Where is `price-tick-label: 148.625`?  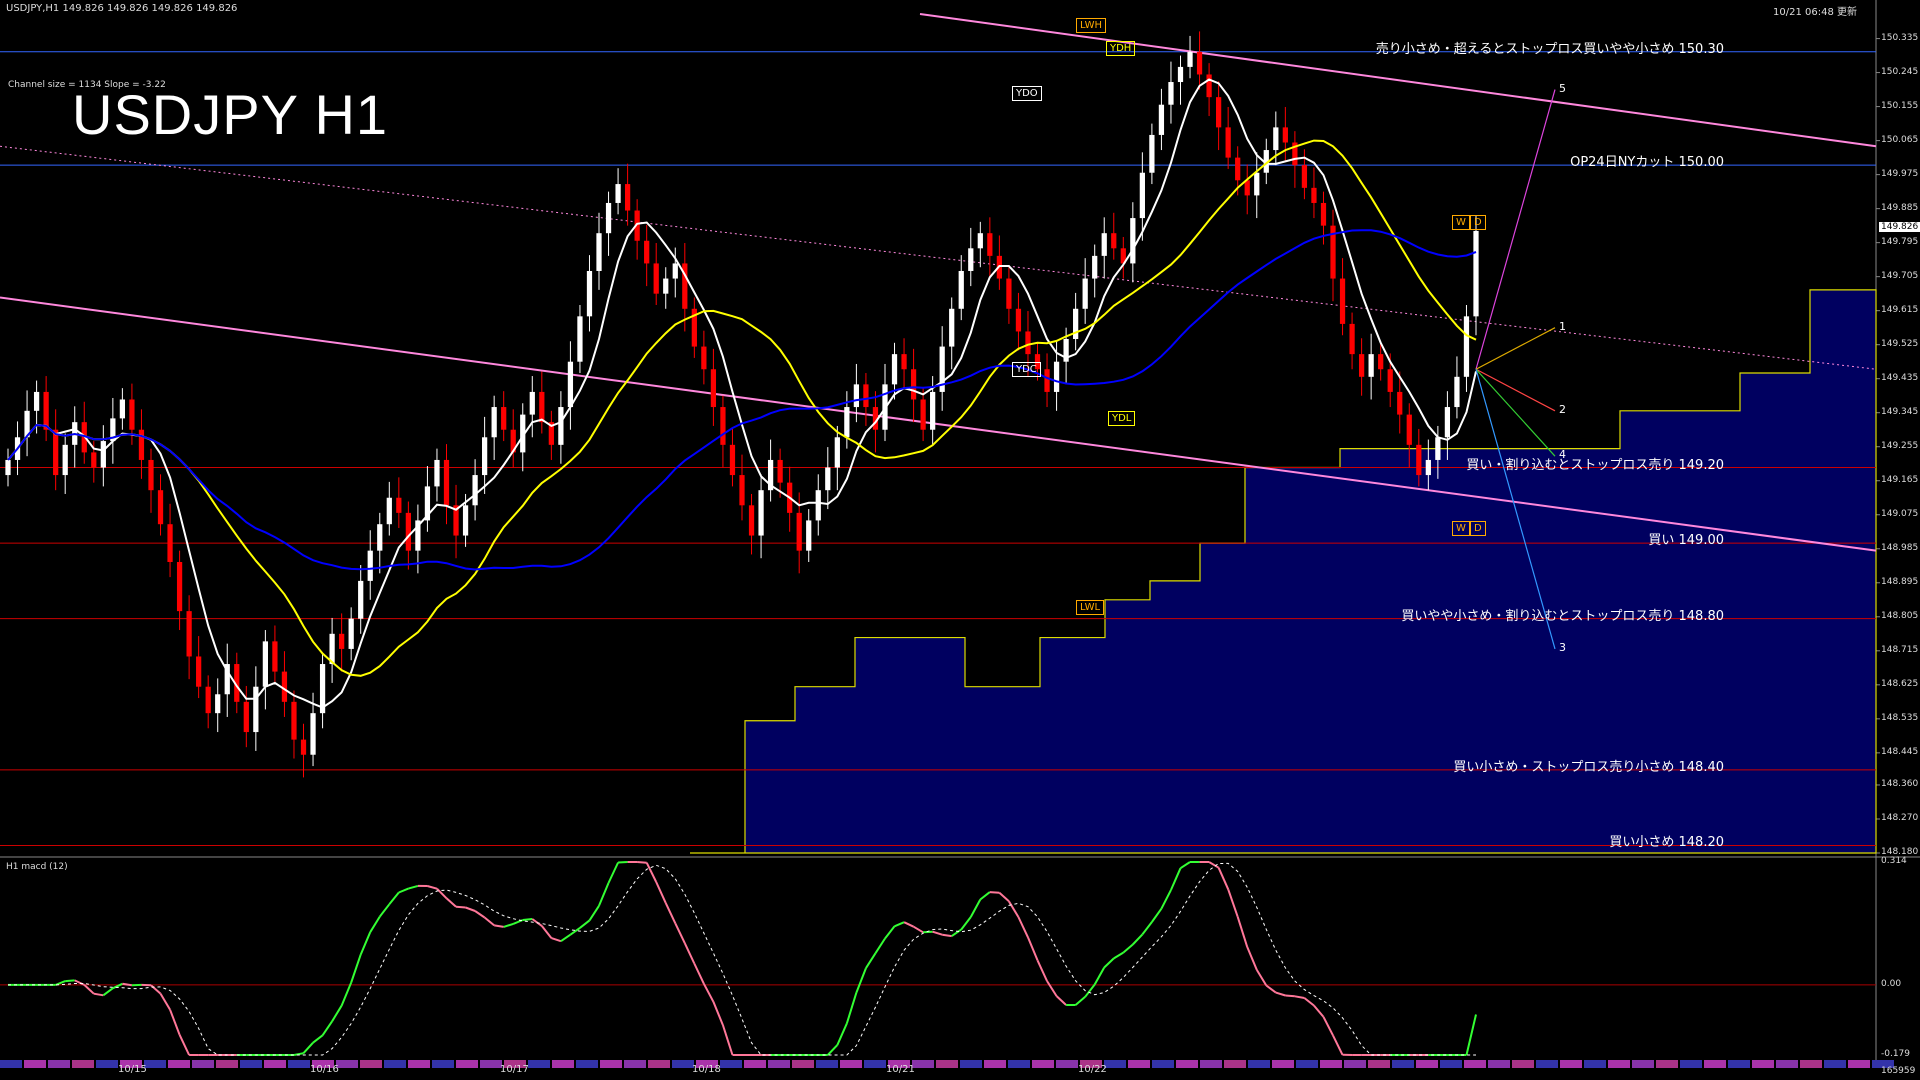 price-tick-label: 148.625 is located at coordinates (1900, 683).